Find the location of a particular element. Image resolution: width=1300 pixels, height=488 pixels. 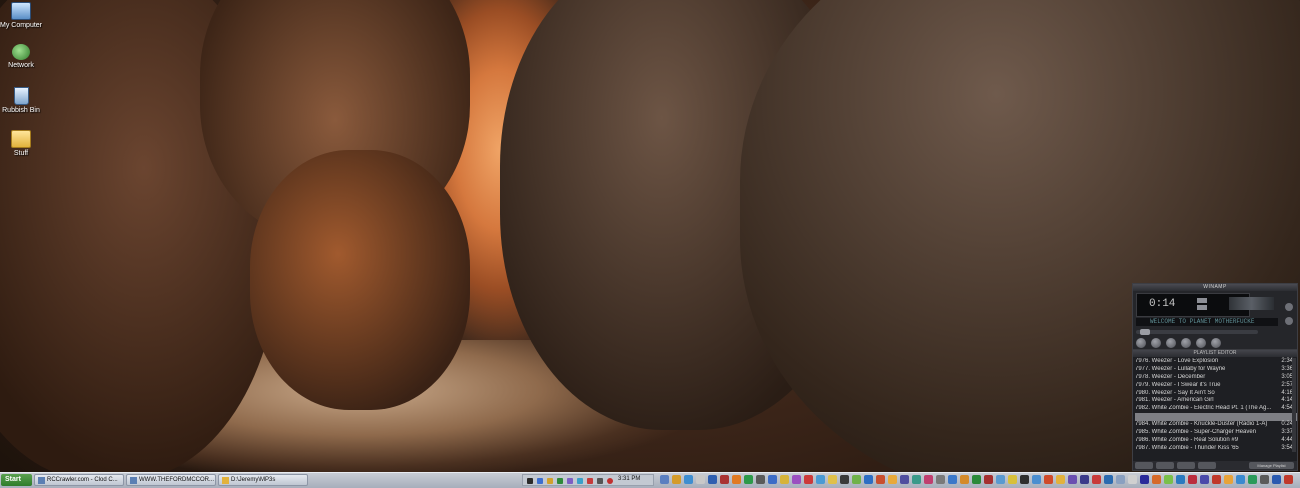

playlist-toggle is located at coordinates (1289, 321).